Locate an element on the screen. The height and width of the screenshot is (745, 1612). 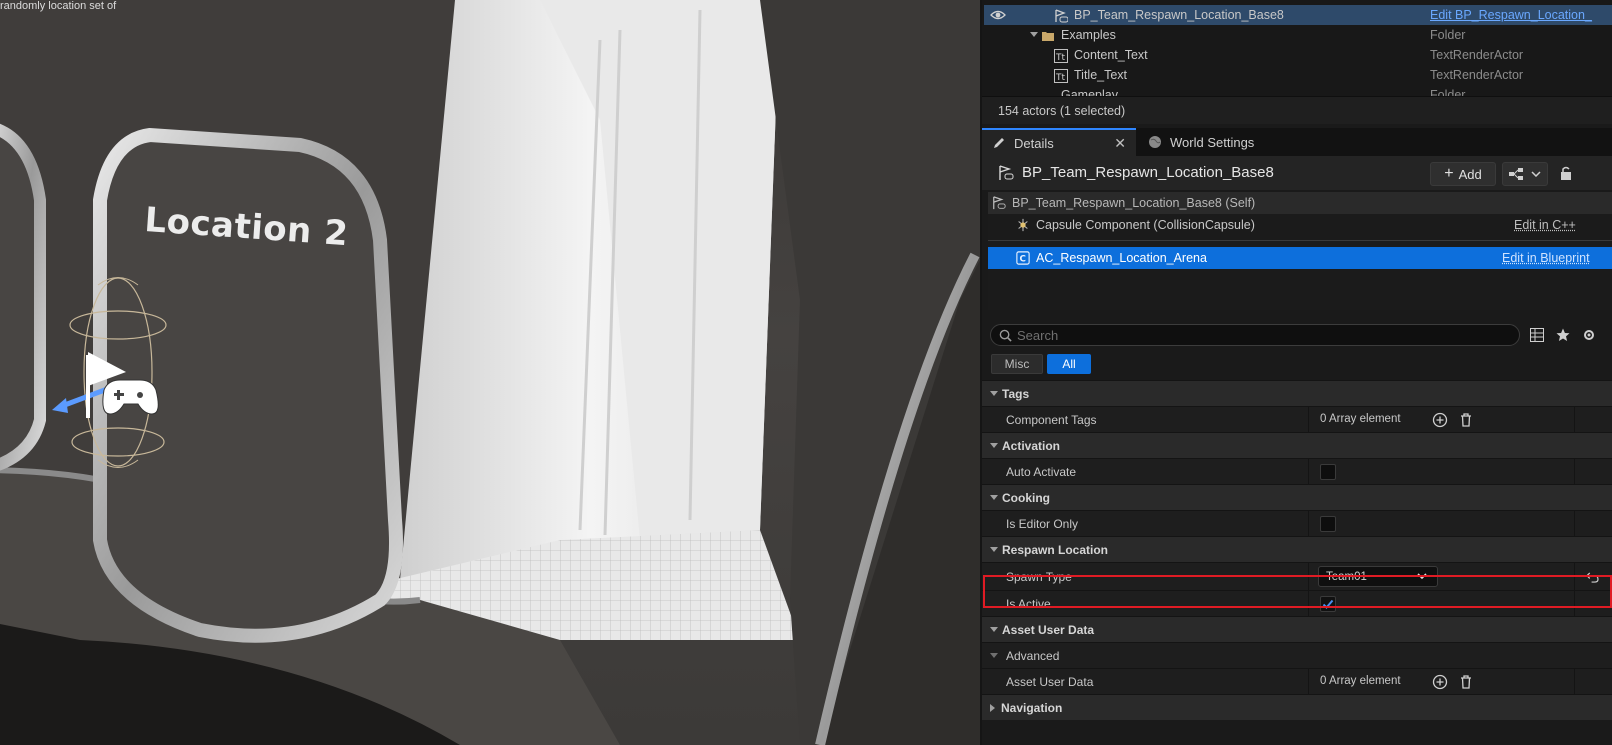
actor-component-icon: C is located at coordinates (1023, 258).